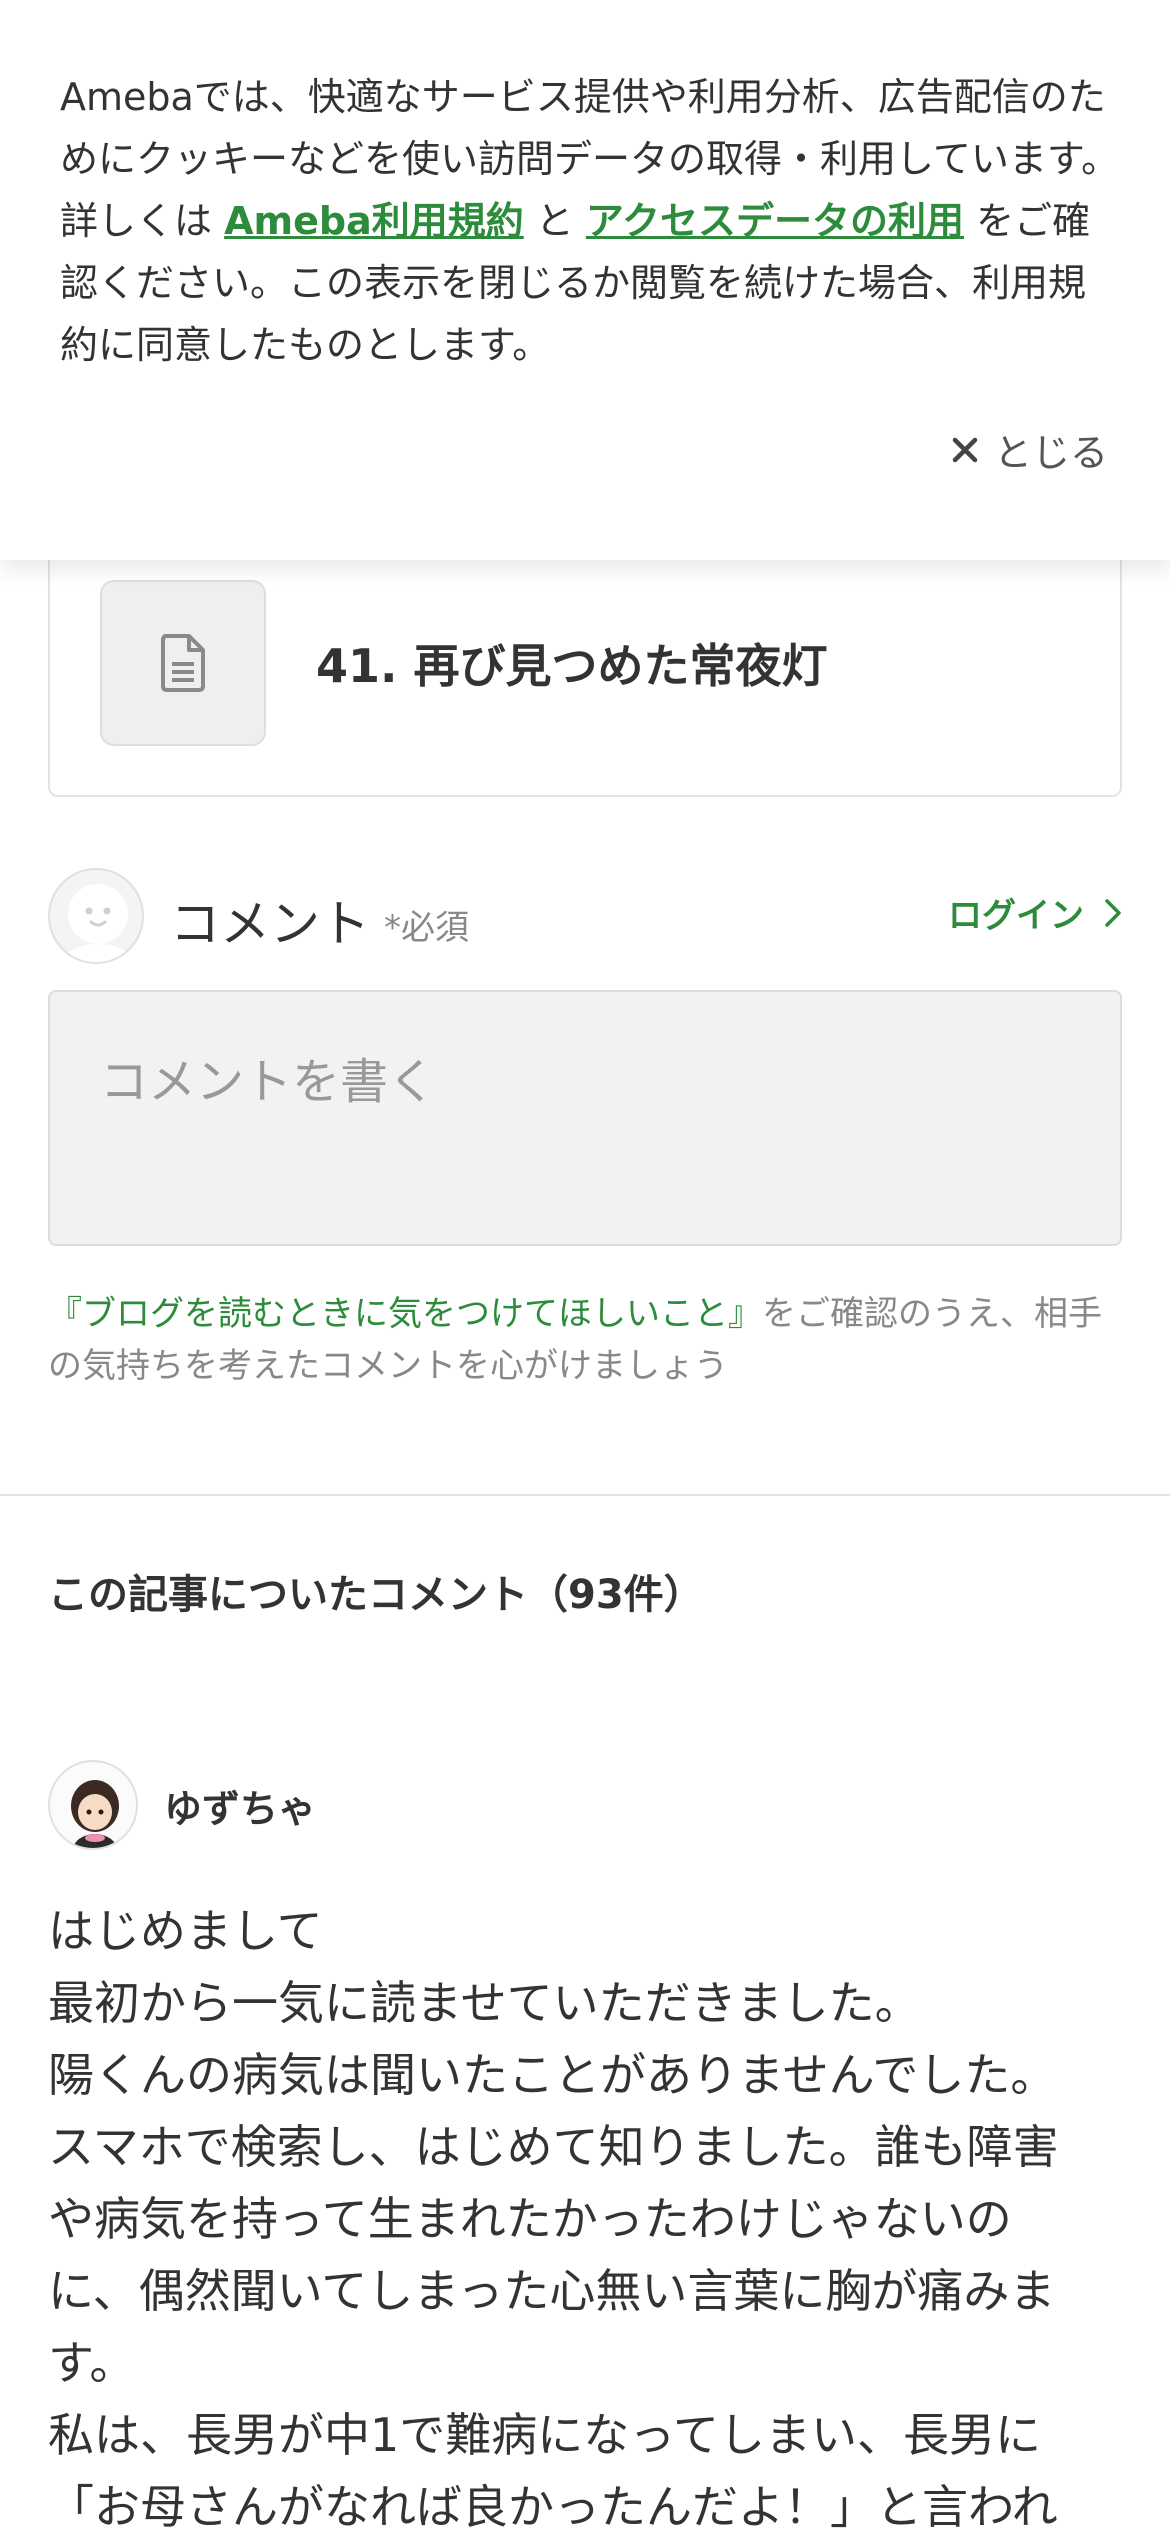  What do you see at coordinates (775, 221) in the screenshot?
I see `access-data-link: アクセスデータの利用` at bounding box center [775, 221].